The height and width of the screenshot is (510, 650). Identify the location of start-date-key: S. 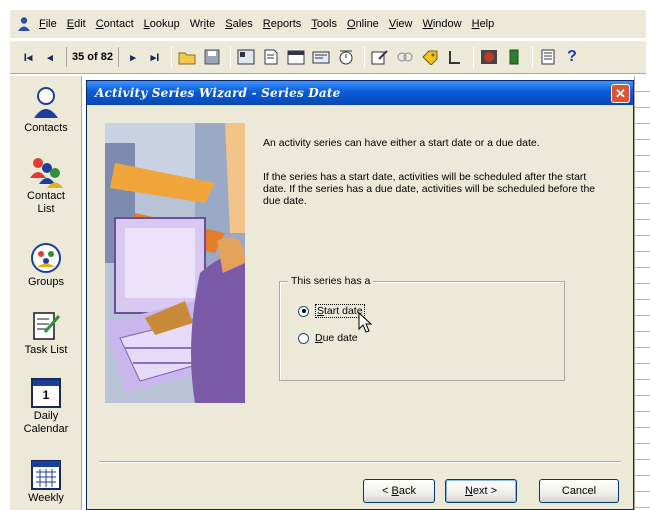
(321, 311).